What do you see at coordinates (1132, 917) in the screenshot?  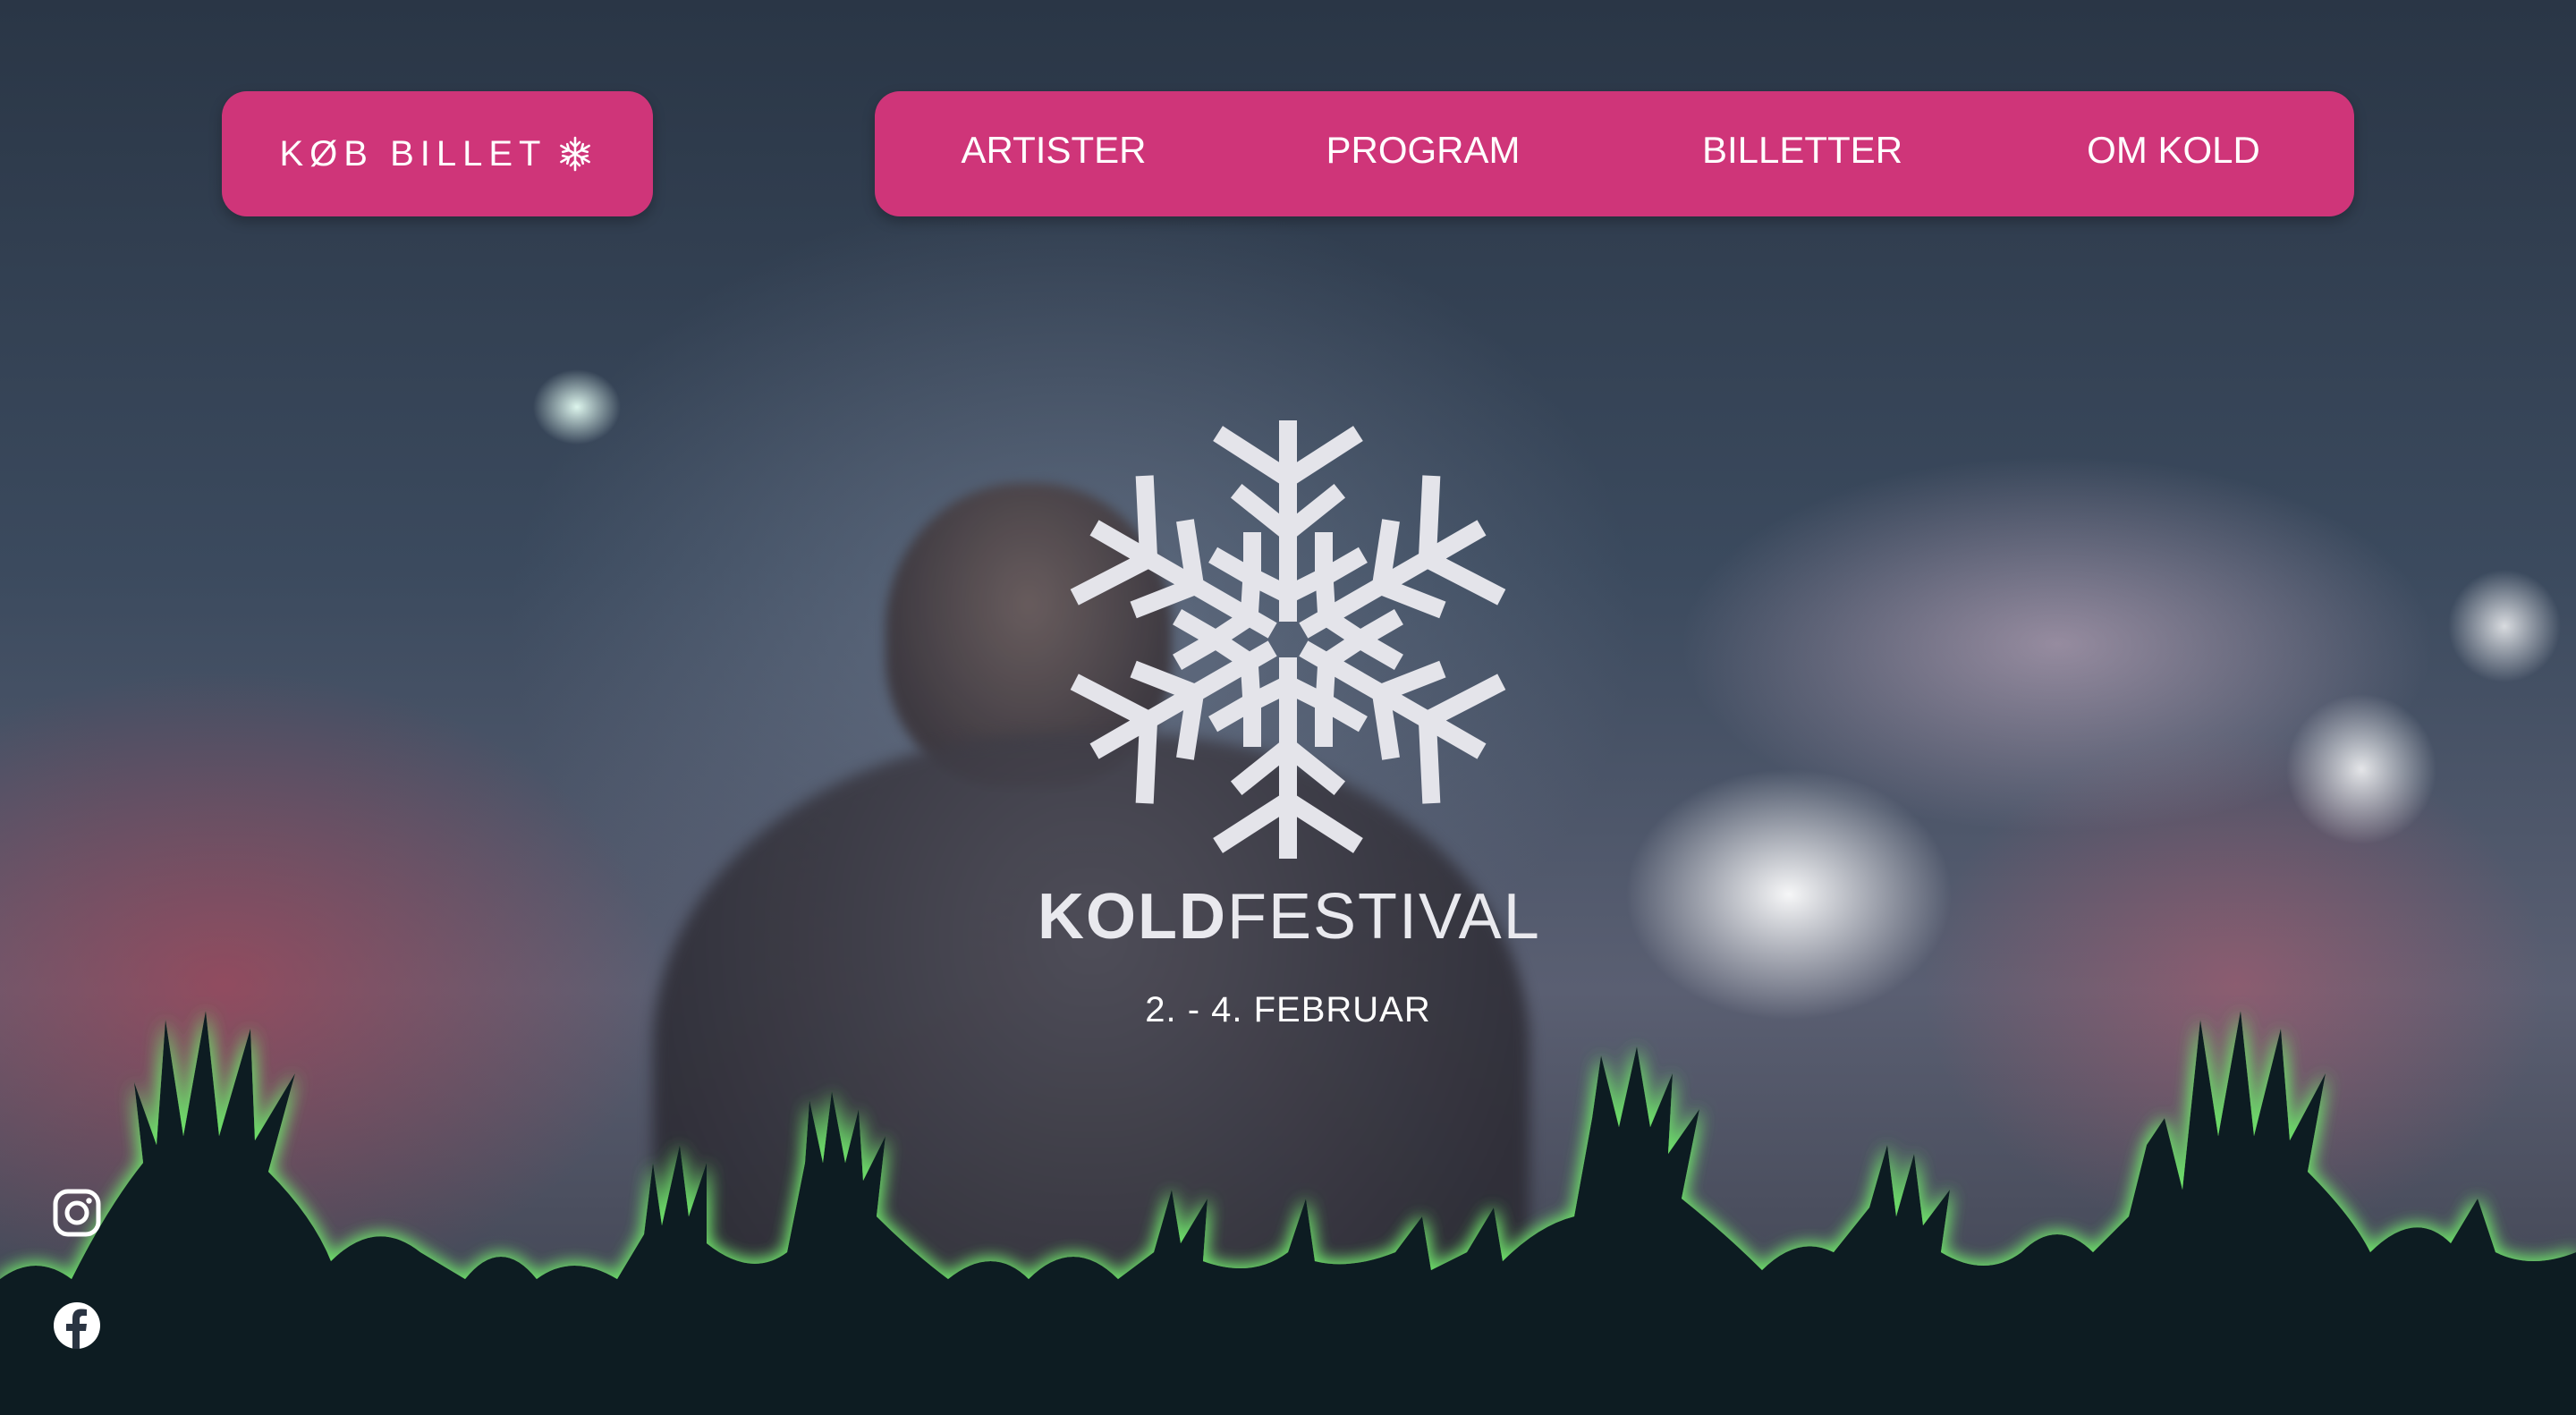 I see `wordmark-bold: KOLD` at bounding box center [1132, 917].